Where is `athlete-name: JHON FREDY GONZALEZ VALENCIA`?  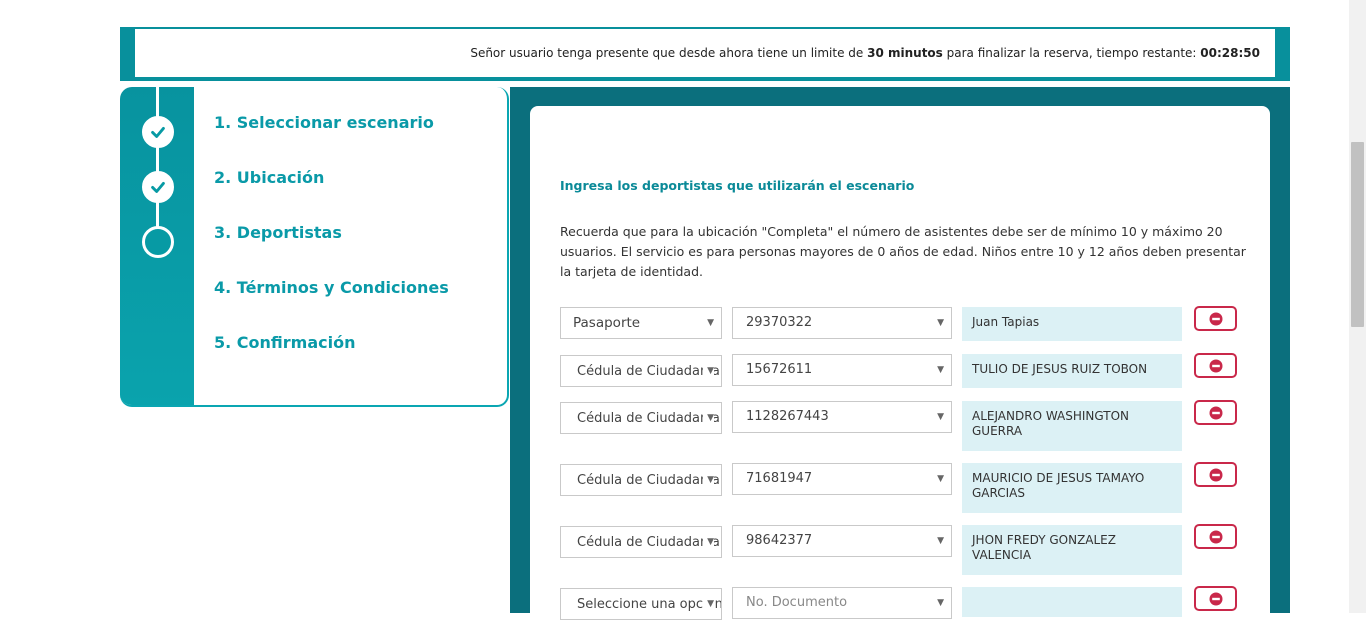 athlete-name: JHON FREDY GONZALEZ VALENCIA is located at coordinates (1072, 550).